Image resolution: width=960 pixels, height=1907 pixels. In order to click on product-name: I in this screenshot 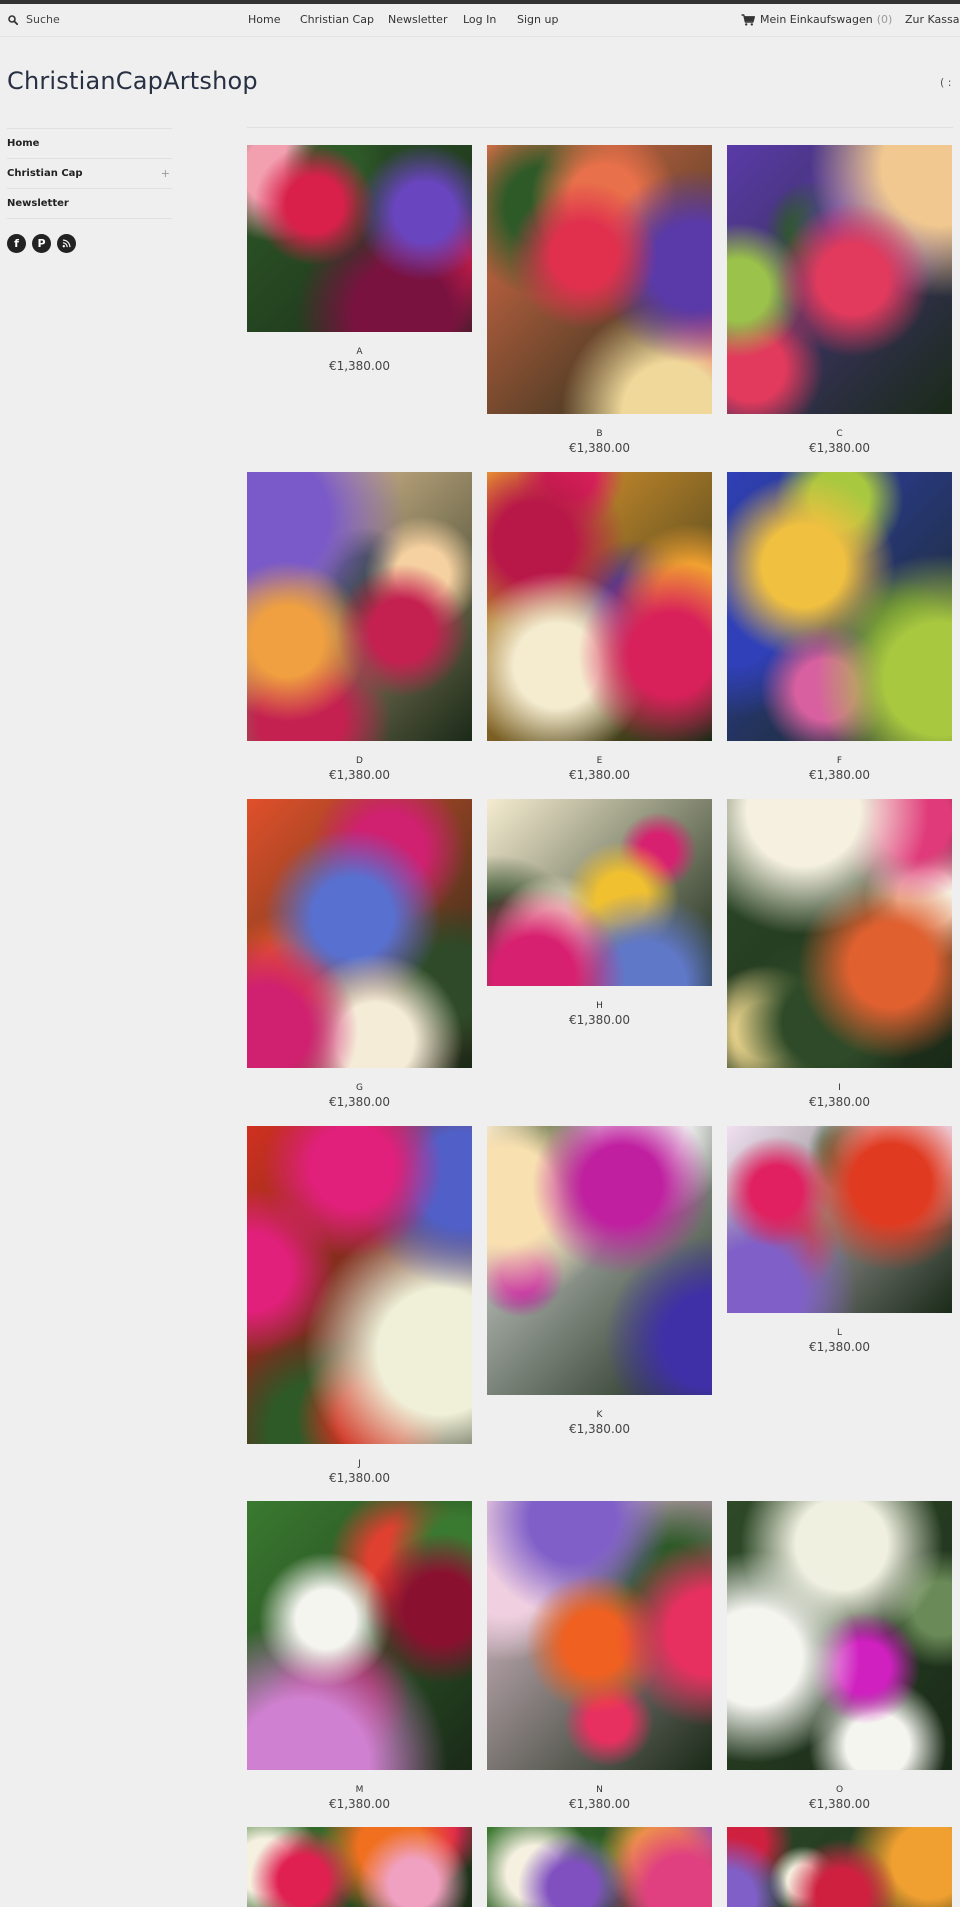, I will do `click(839, 1088)`.